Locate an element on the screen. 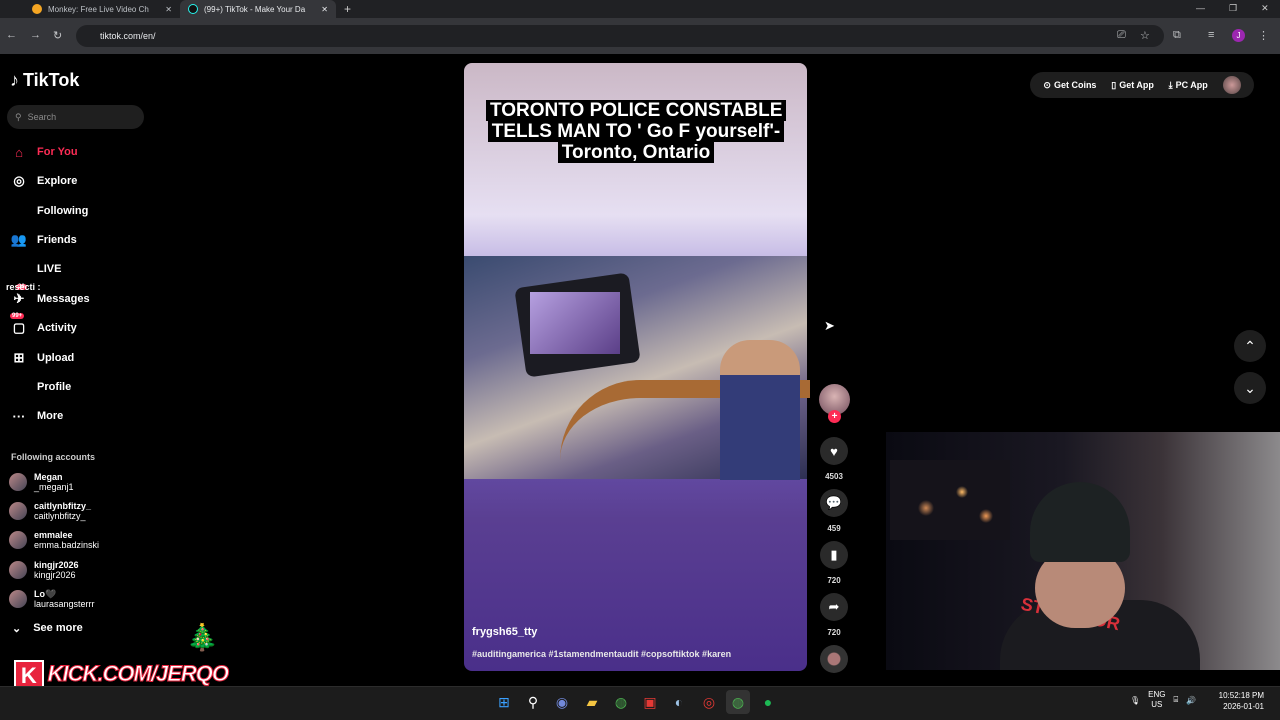 The image size is (1280, 720). pc-app-button: ⤓ PC App is located at coordinates (1188, 85).